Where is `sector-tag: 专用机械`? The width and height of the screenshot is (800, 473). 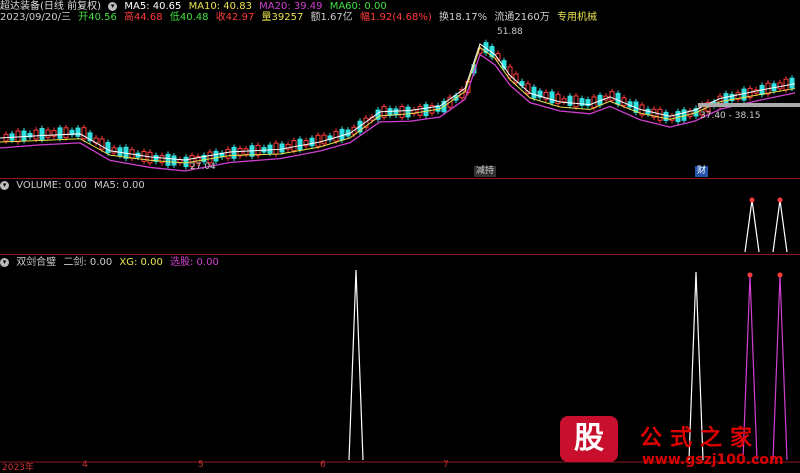 sector-tag: 专用机械 is located at coordinates (576, 17).